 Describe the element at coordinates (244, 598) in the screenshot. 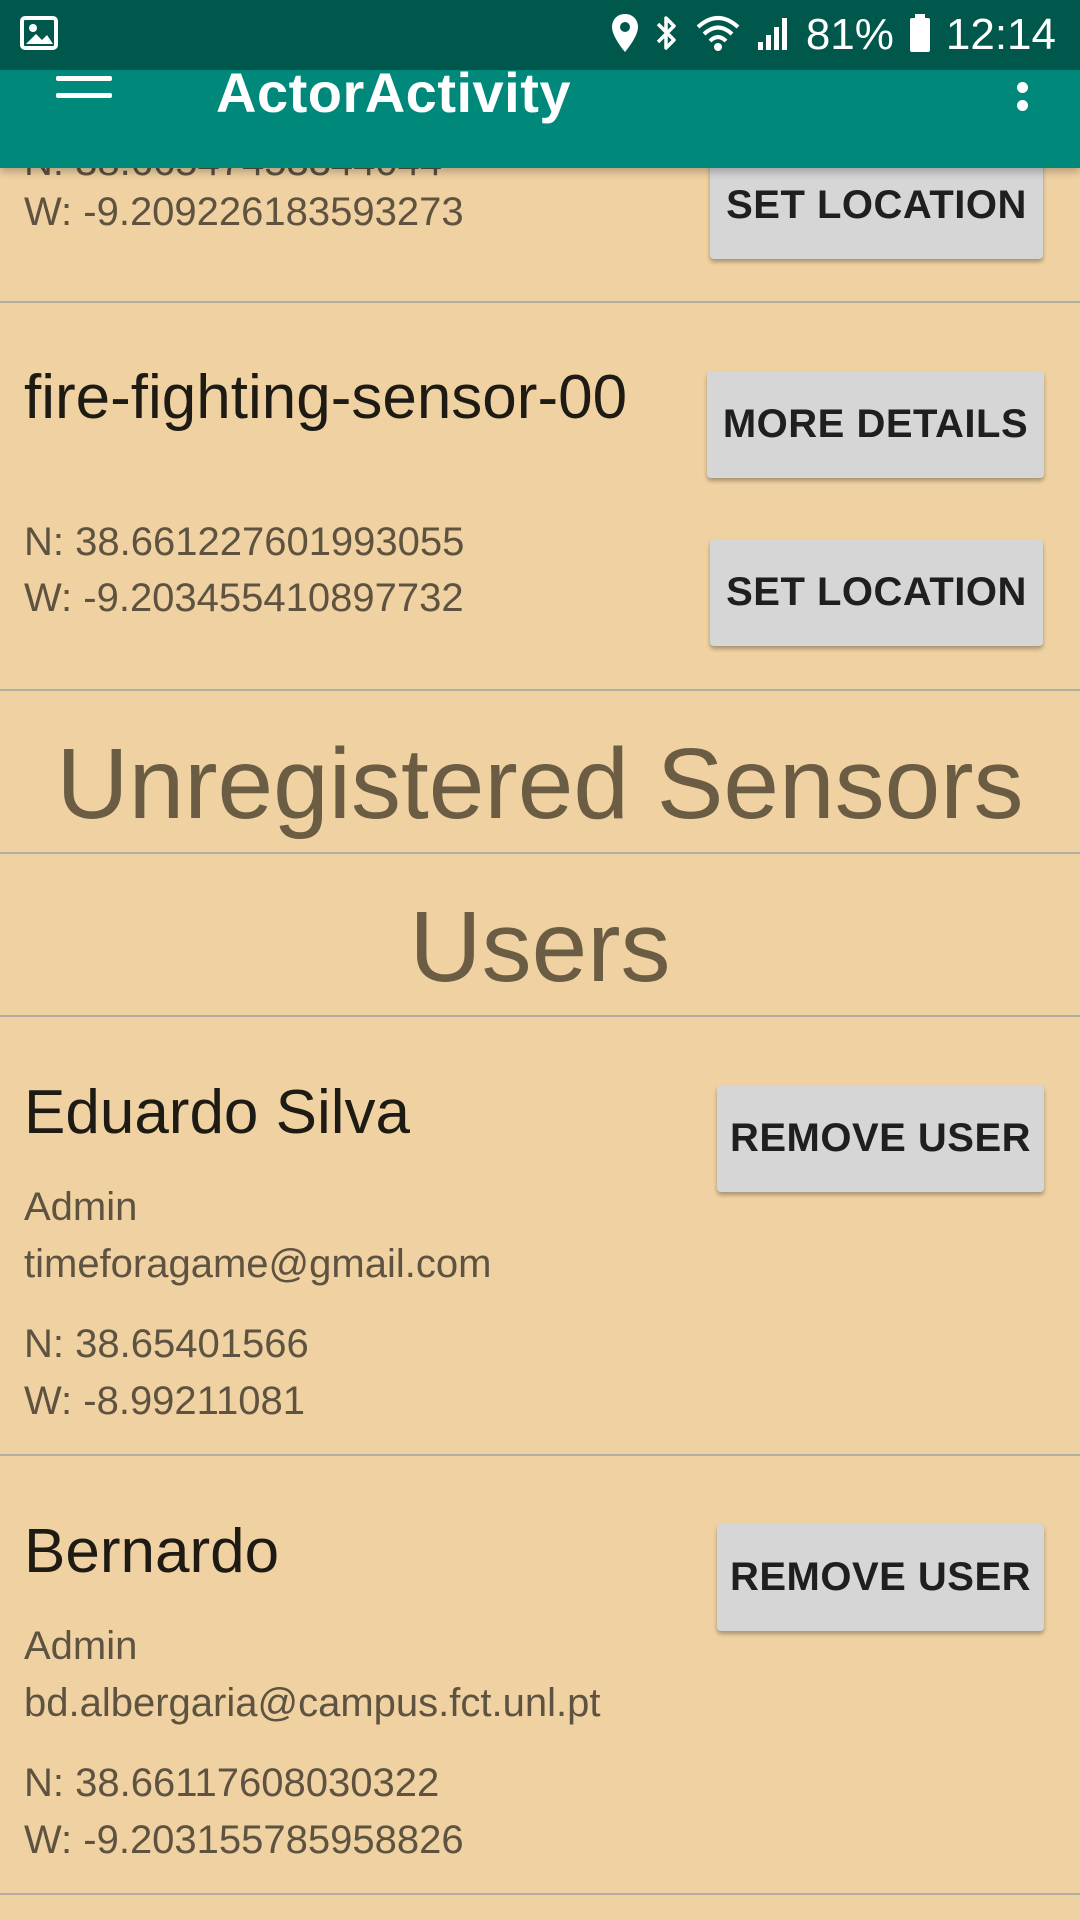

I see `sensor-west-coordinate: W: -9.203455410897732` at that location.